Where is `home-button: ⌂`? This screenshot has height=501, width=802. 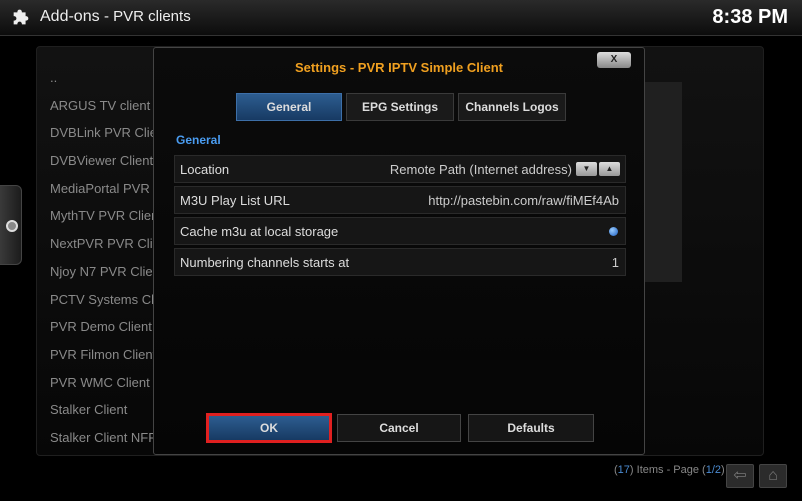 home-button: ⌂ is located at coordinates (773, 476).